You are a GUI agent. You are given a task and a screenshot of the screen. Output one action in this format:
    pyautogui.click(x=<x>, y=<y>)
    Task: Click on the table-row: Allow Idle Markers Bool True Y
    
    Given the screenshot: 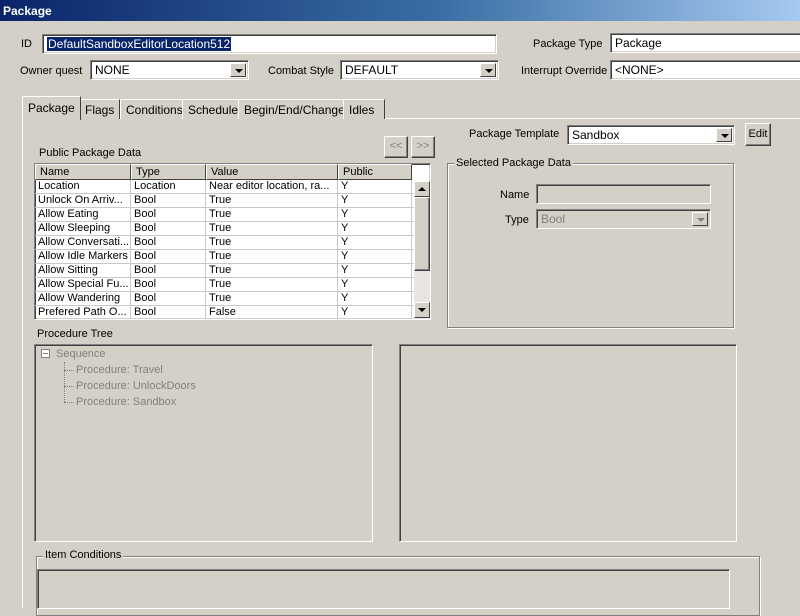 What is the action you would take?
    pyautogui.click(x=232, y=257)
    